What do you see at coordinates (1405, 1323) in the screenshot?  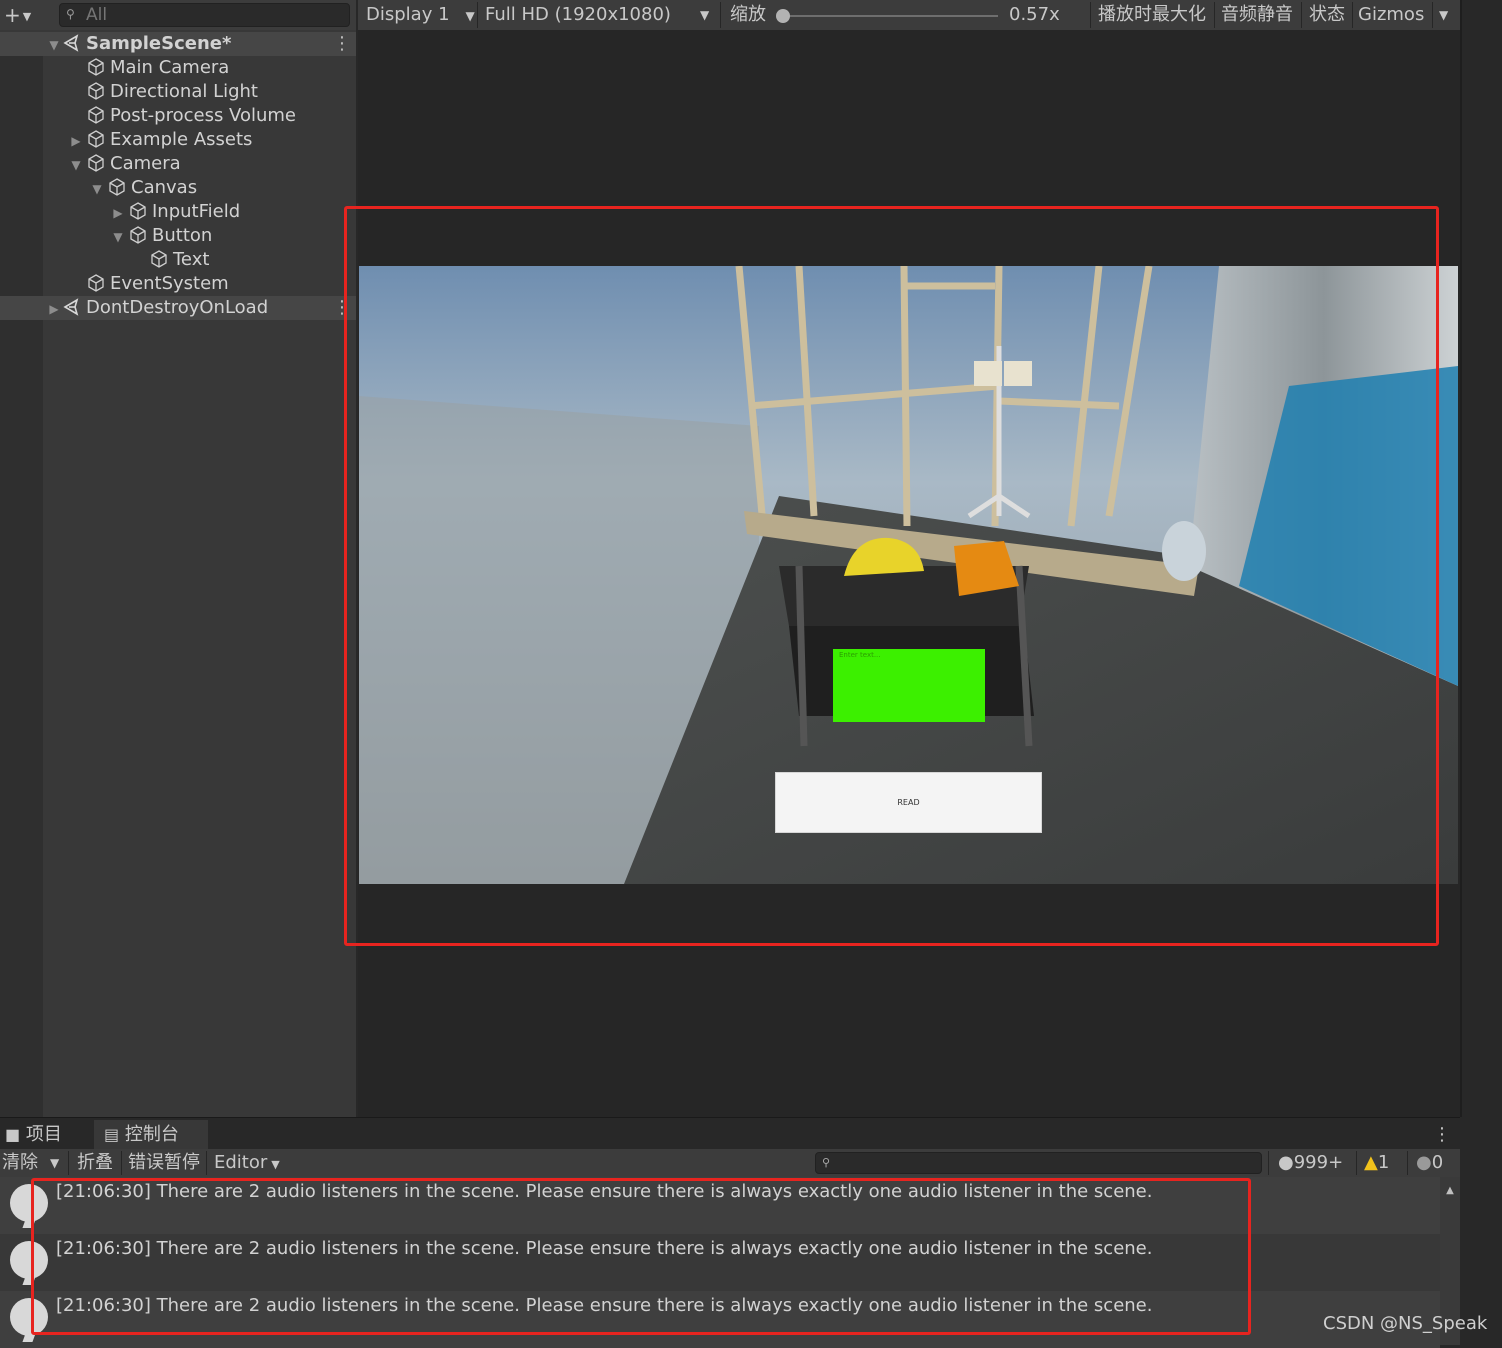 I see `watermark-text: CSDN @NS_Speak` at bounding box center [1405, 1323].